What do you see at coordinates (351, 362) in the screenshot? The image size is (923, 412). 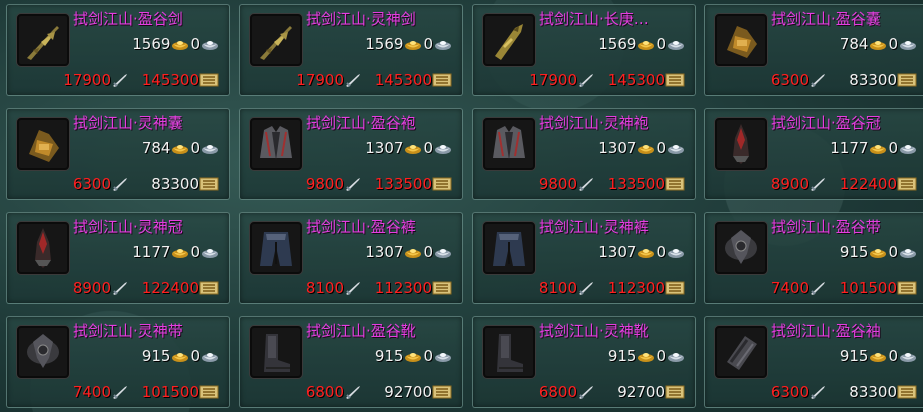 I see `shop-item-card: 拭剑江山·盈谷靴 915 0 6800 92700` at bounding box center [351, 362].